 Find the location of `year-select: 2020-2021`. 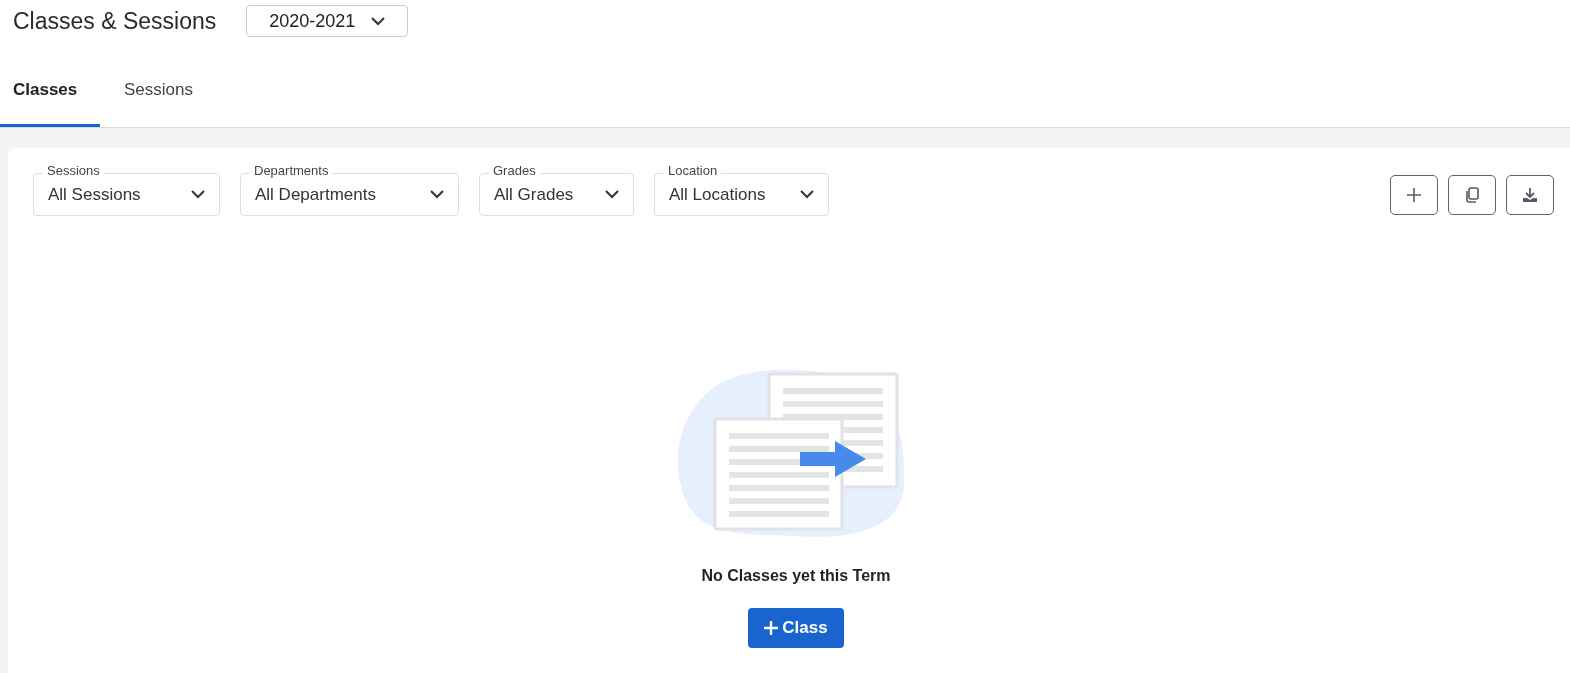

year-select: 2020-2021 is located at coordinates (327, 21).